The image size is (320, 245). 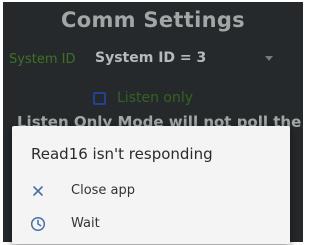 What do you see at coordinates (85, 223) in the screenshot?
I see `wait-label: Wait` at bounding box center [85, 223].